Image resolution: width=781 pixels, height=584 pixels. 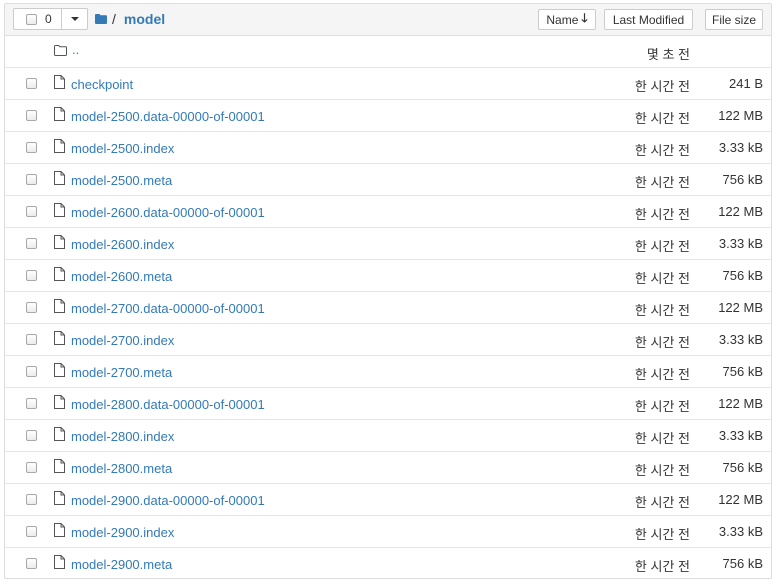 I want to click on table-row: model-2600.index 한 시간 전 3.33 kB, so click(x=388, y=244).